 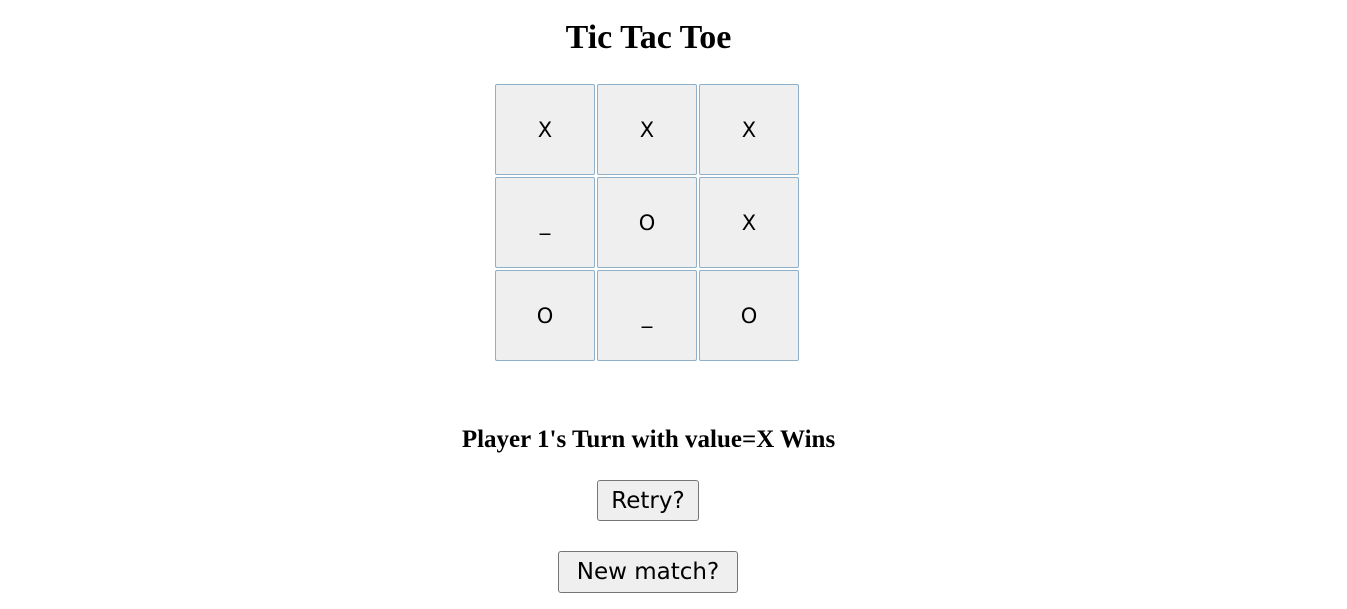 I want to click on board-cell-3-3: O, so click(x=749, y=315).